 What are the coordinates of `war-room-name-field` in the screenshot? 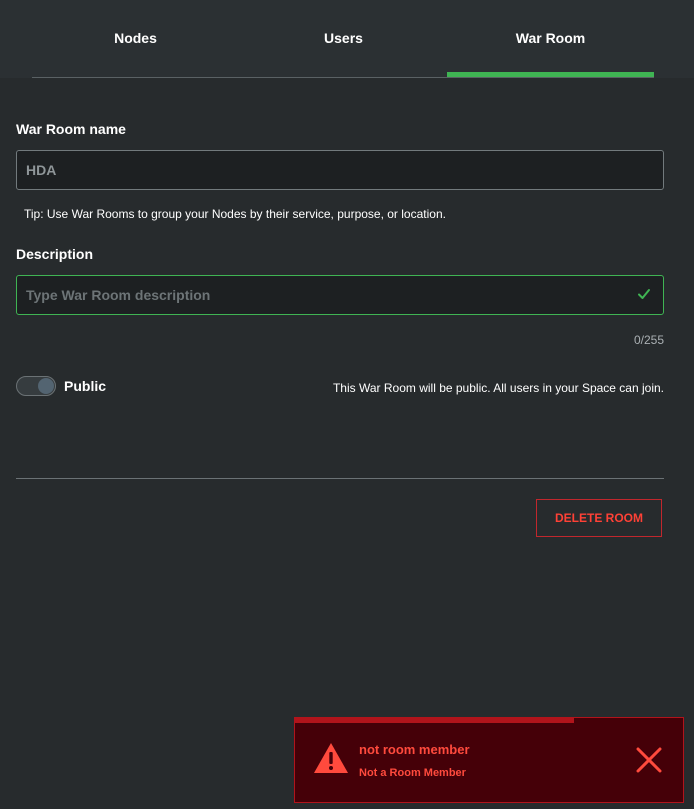 It's located at (340, 170).